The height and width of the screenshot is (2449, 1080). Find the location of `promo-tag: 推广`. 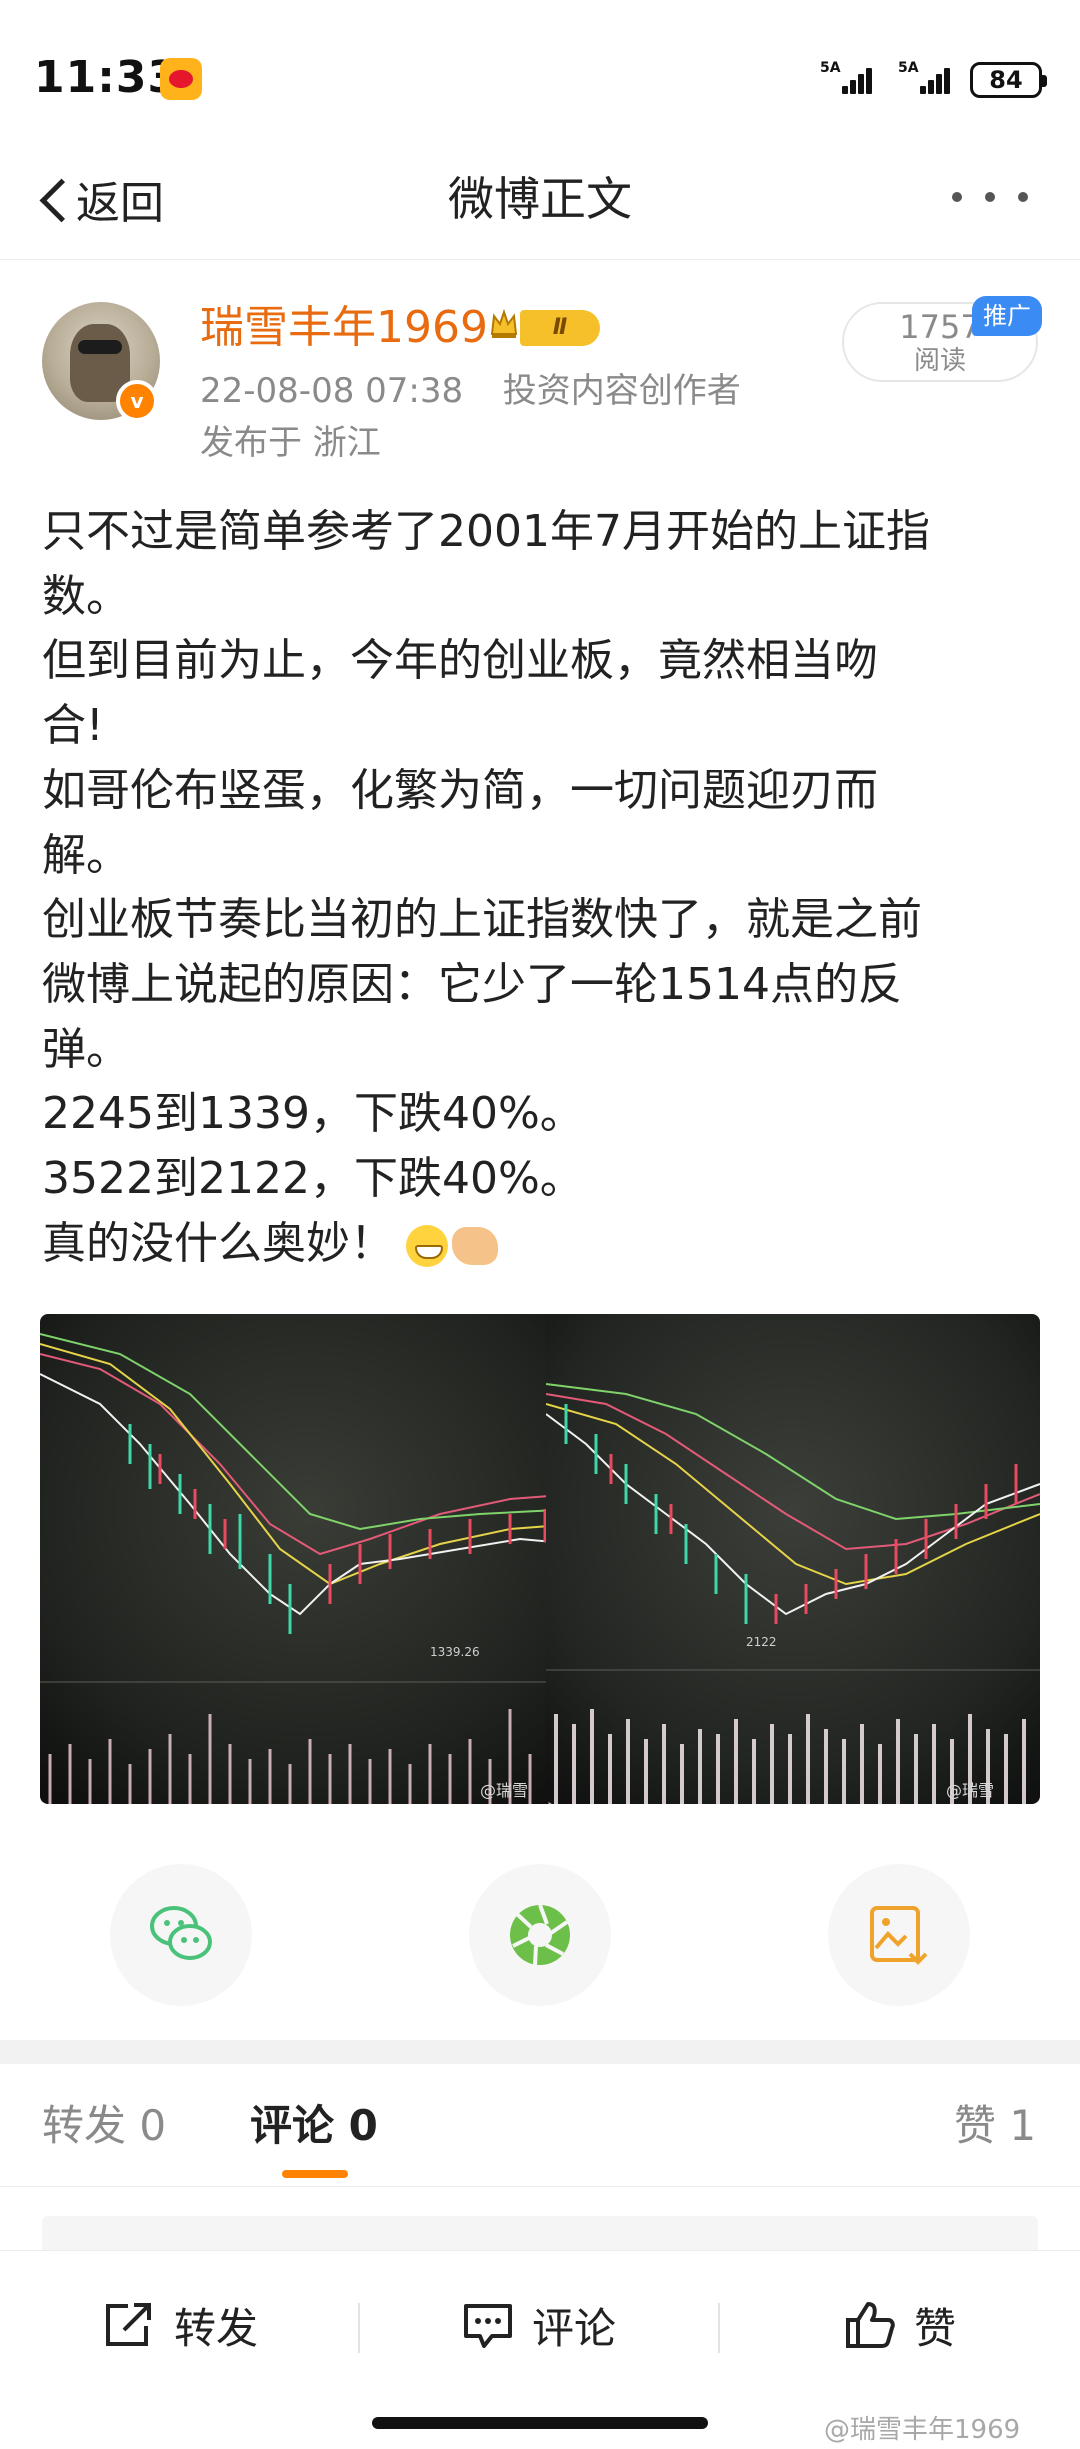

promo-tag: 推广 is located at coordinates (1007, 316).